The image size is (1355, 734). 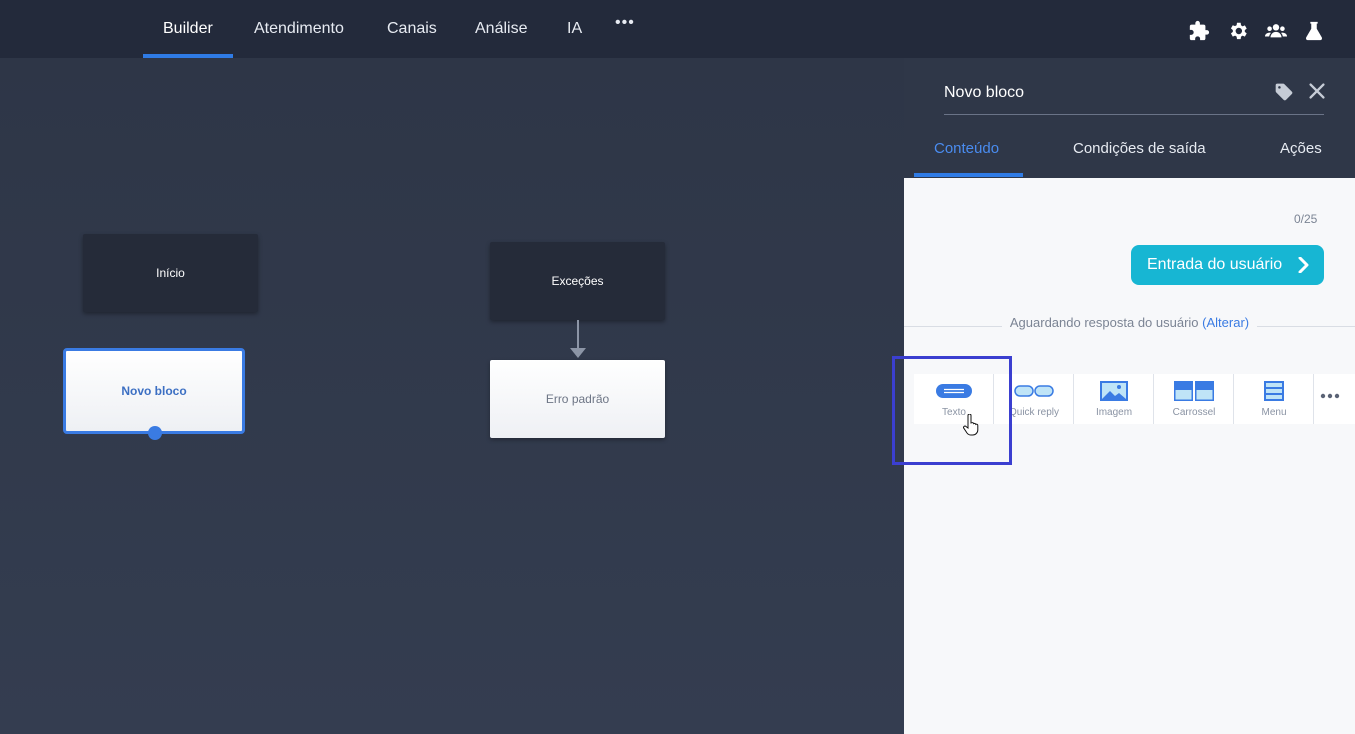 What do you see at coordinates (412, 29) in the screenshot?
I see `nav-tab-canais: Canais` at bounding box center [412, 29].